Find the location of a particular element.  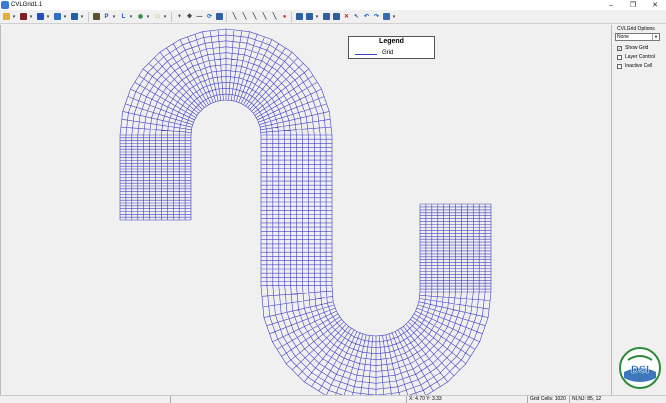

legend-title: Legend is located at coordinates (391, 41).